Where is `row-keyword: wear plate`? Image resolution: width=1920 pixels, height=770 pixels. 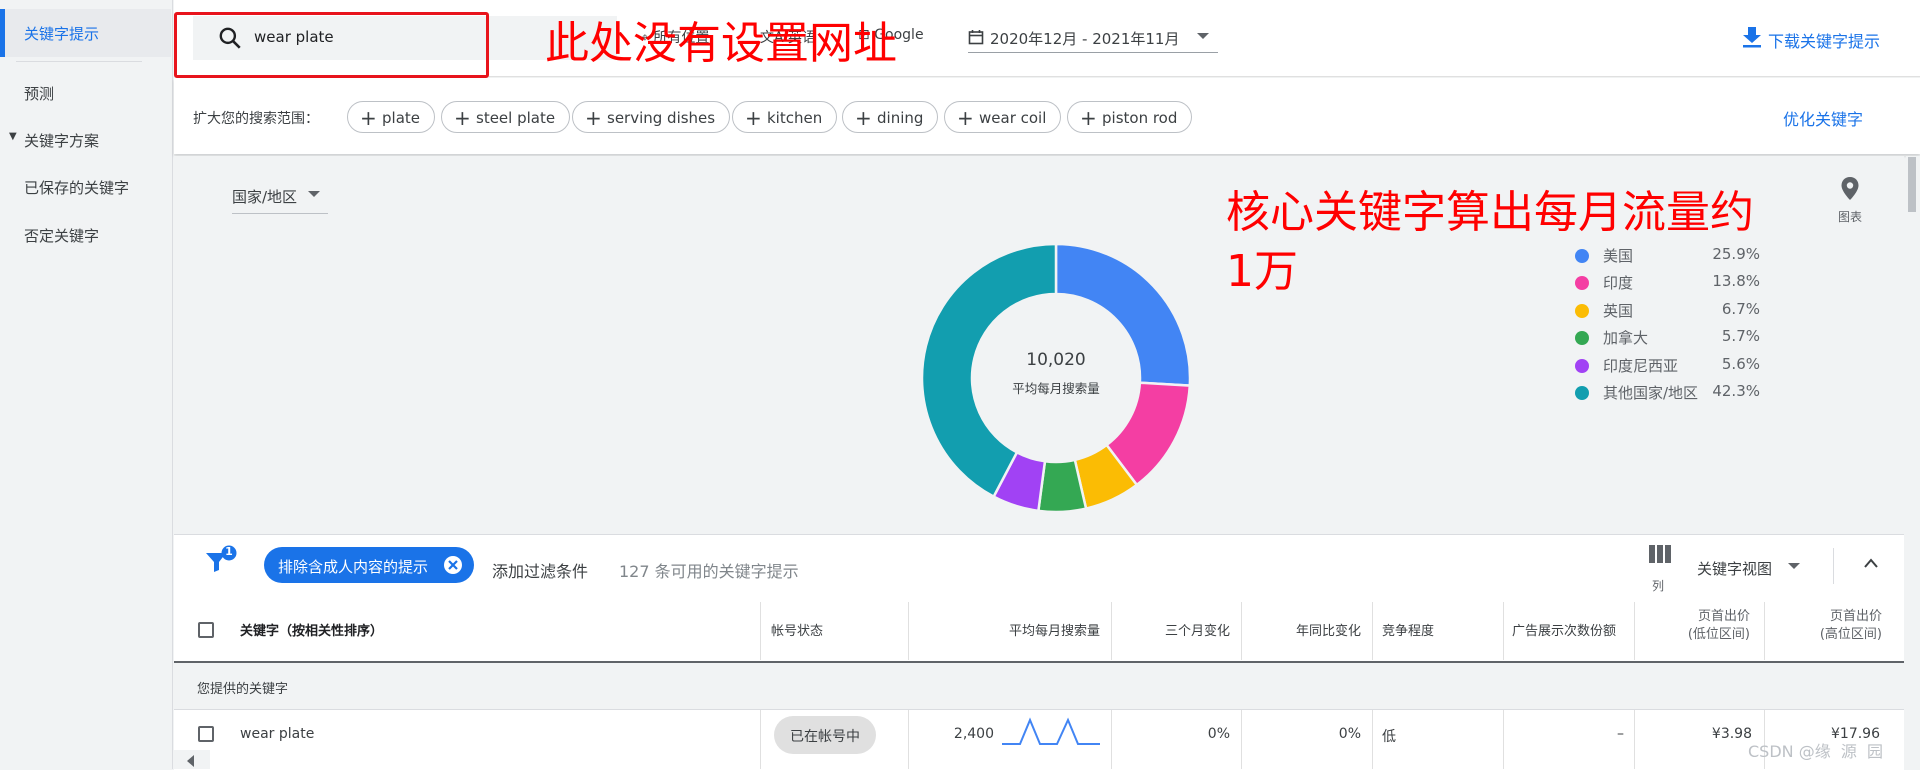 row-keyword: wear plate is located at coordinates (277, 734).